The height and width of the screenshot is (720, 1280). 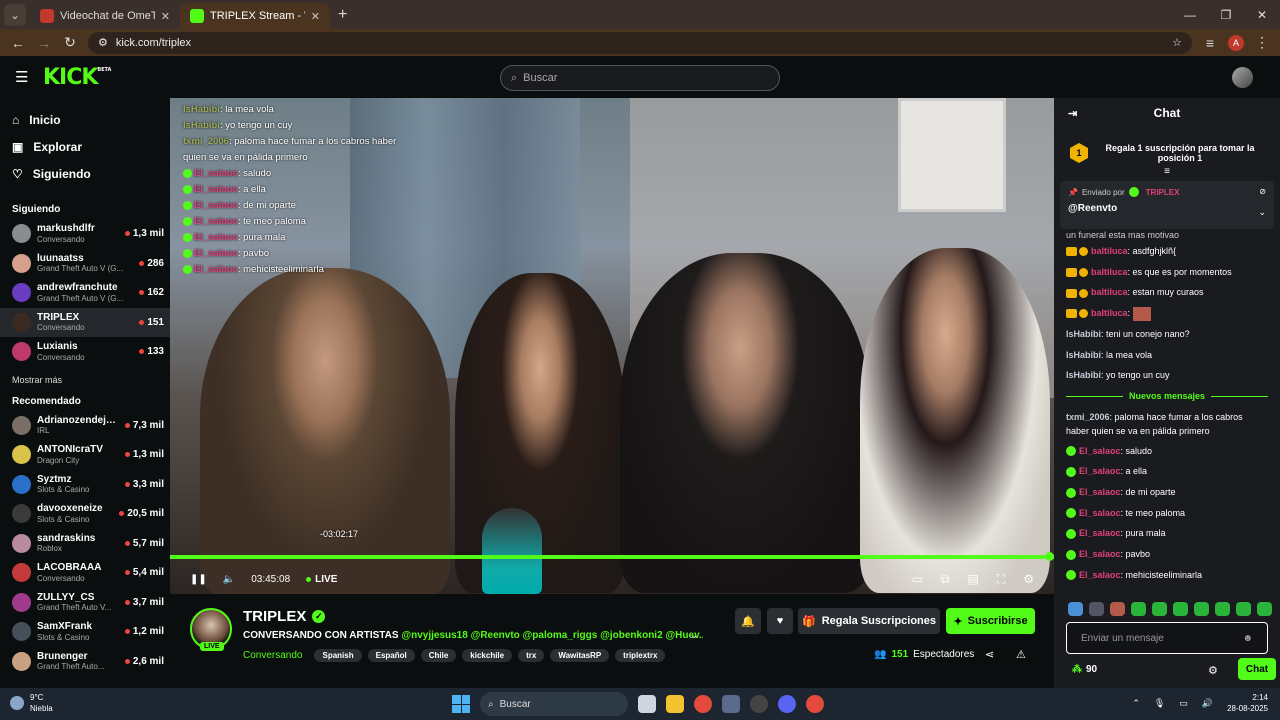 What do you see at coordinates (1262, 191) in the screenshot?
I see `hide-pin-icon: ⊘` at bounding box center [1262, 191].